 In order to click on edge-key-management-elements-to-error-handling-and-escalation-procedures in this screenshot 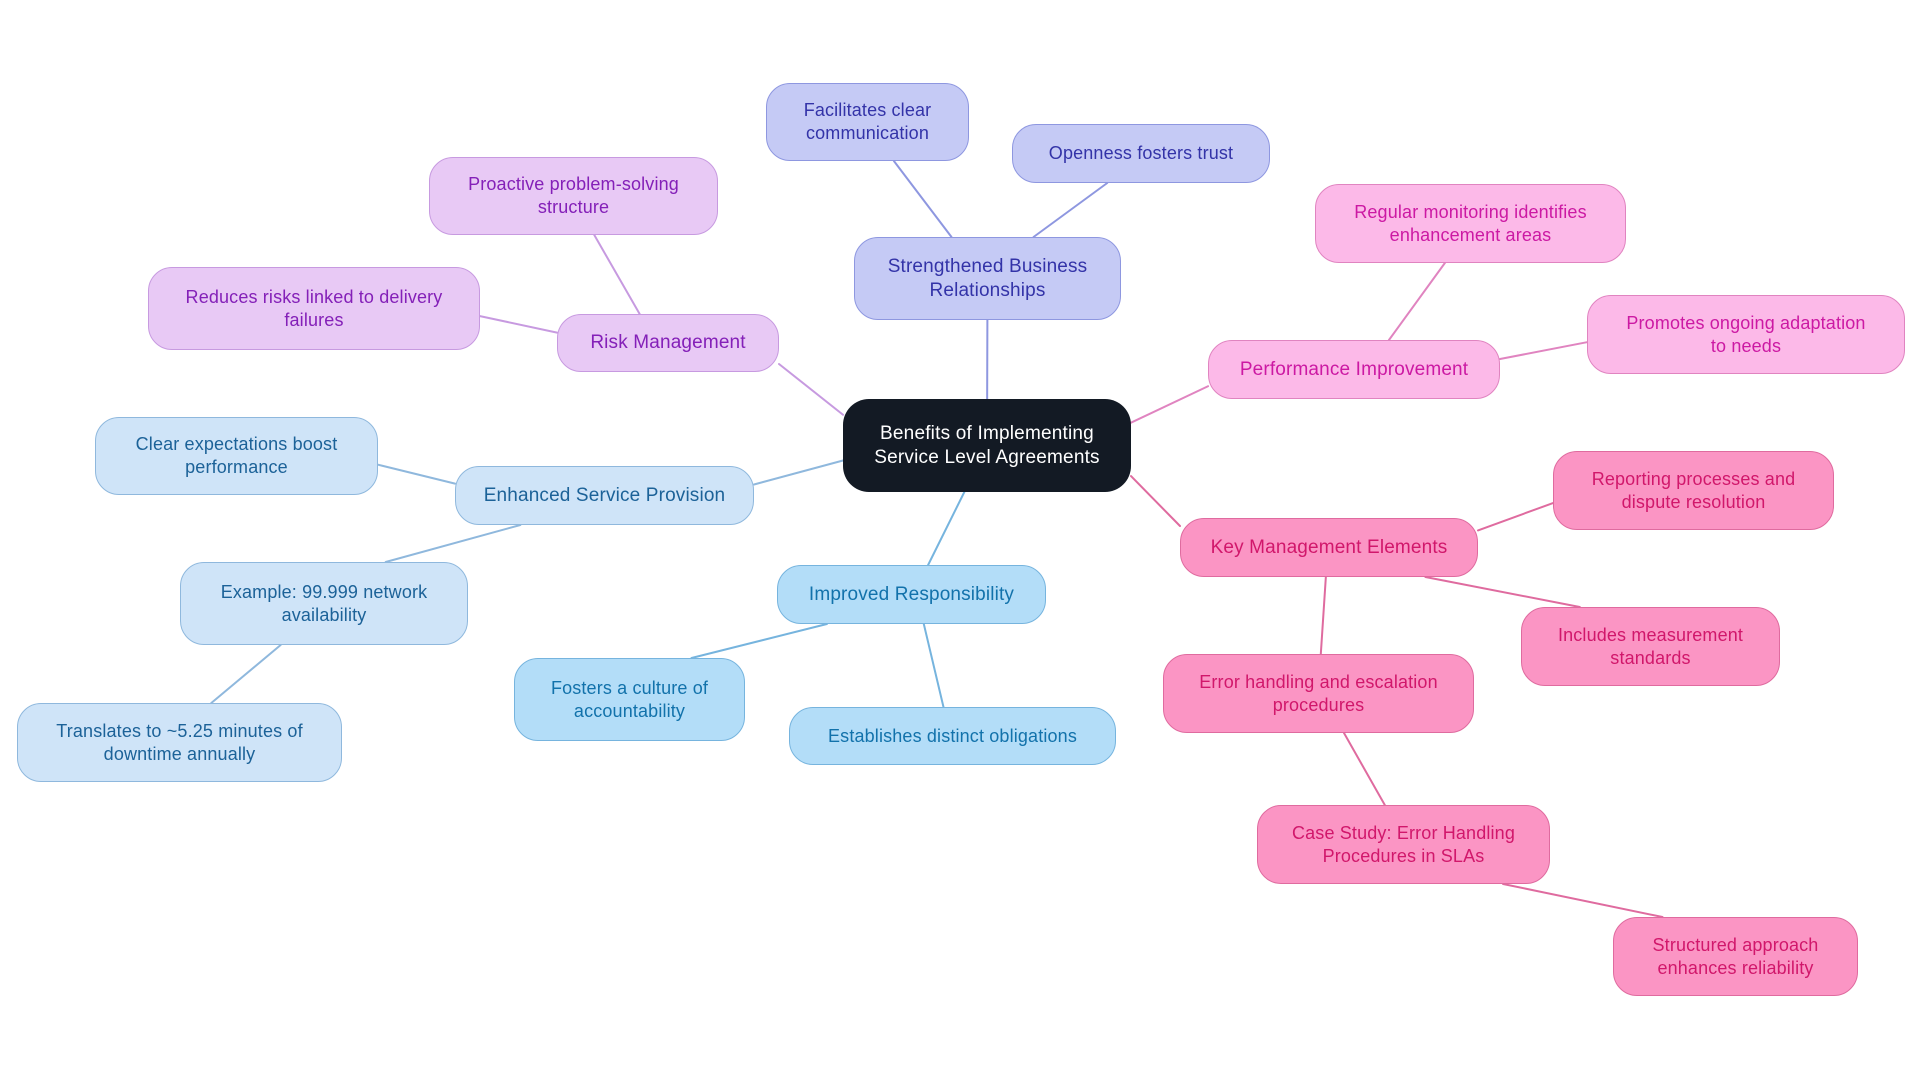, I will do `click(1323, 615)`.